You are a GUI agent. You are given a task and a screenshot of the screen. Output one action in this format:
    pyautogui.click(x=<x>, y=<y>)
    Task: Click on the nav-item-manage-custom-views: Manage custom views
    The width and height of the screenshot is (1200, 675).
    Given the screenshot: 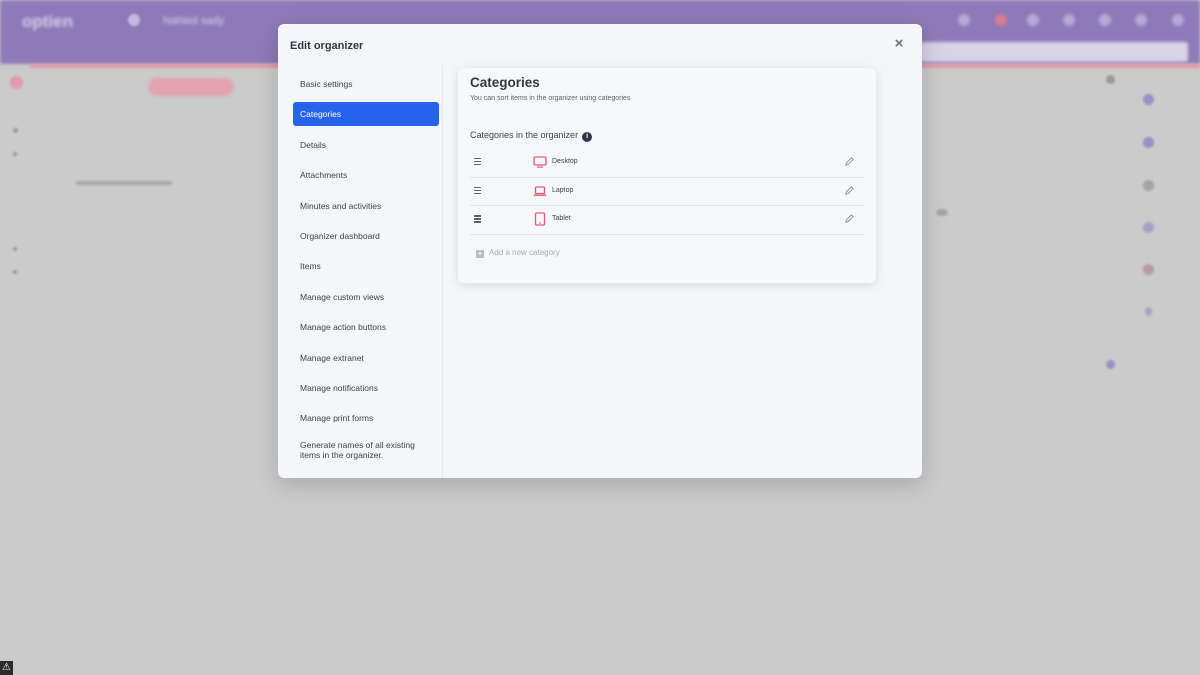 What is the action you would take?
    pyautogui.click(x=366, y=297)
    